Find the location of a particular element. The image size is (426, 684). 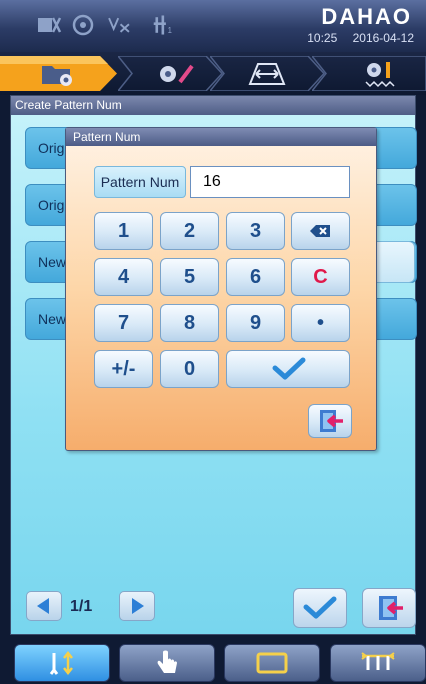

frame-icon is located at coordinates (272, 663).